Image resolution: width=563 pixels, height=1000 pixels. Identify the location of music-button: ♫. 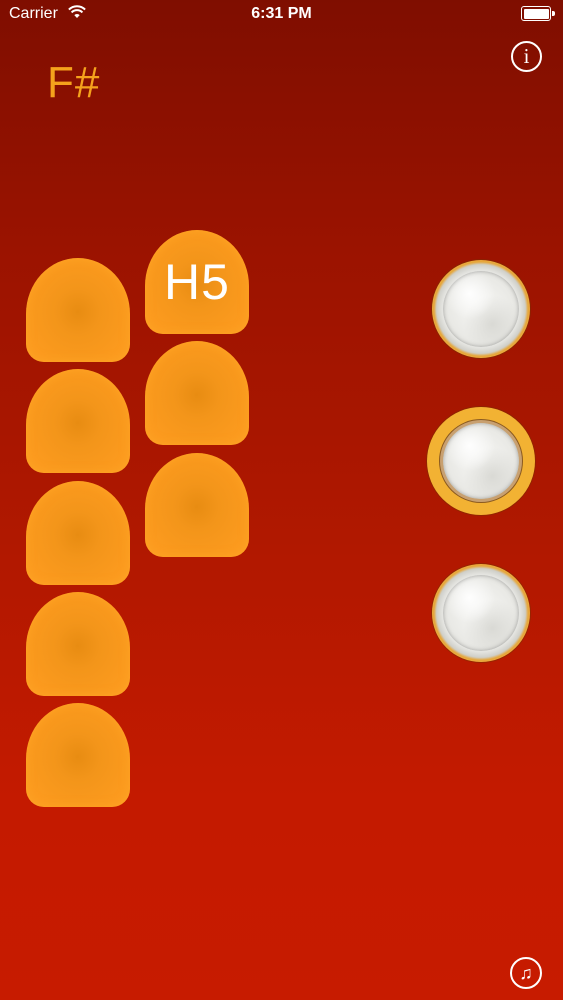
(526, 973).